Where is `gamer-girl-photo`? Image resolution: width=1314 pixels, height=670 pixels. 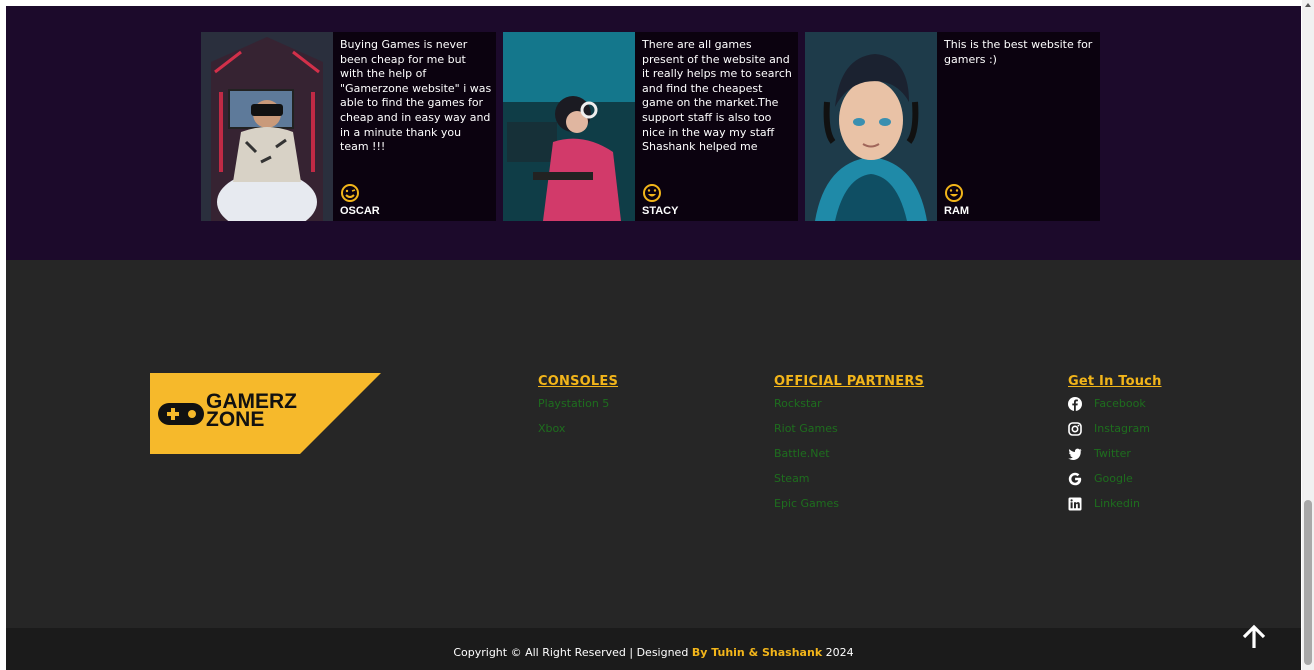
gamer-girl-photo is located at coordinates (569, 126).